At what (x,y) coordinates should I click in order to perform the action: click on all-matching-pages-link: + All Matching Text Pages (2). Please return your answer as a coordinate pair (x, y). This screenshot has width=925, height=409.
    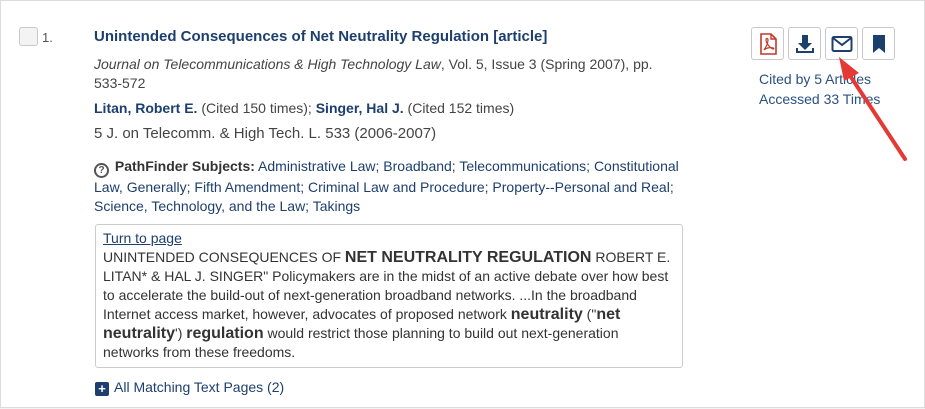
    Looking at the image, I should click on (189, 387).